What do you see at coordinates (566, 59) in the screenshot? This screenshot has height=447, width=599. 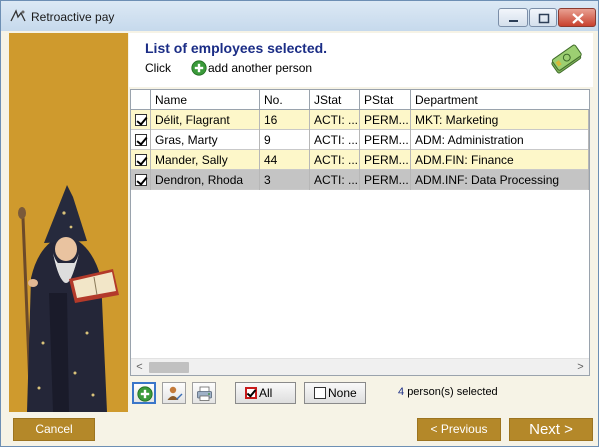 I see `money-stack-icon` at bounding box center [566, 59].